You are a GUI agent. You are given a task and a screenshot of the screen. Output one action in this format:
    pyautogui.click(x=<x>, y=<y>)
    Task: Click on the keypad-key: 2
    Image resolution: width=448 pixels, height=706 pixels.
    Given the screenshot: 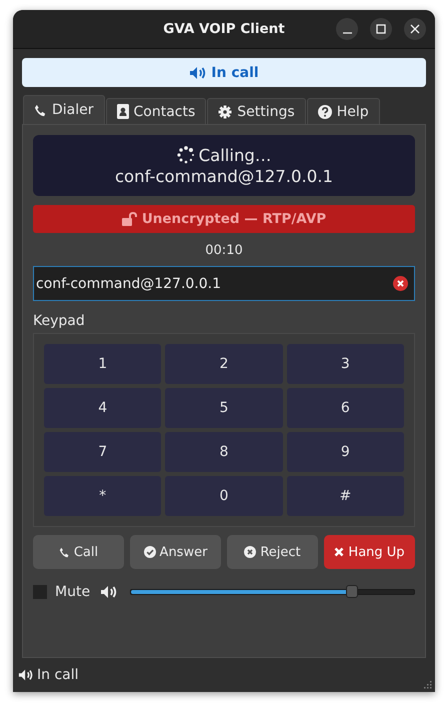 What is the action you would take?
    pyautogui.click(x=224, y=364)
    